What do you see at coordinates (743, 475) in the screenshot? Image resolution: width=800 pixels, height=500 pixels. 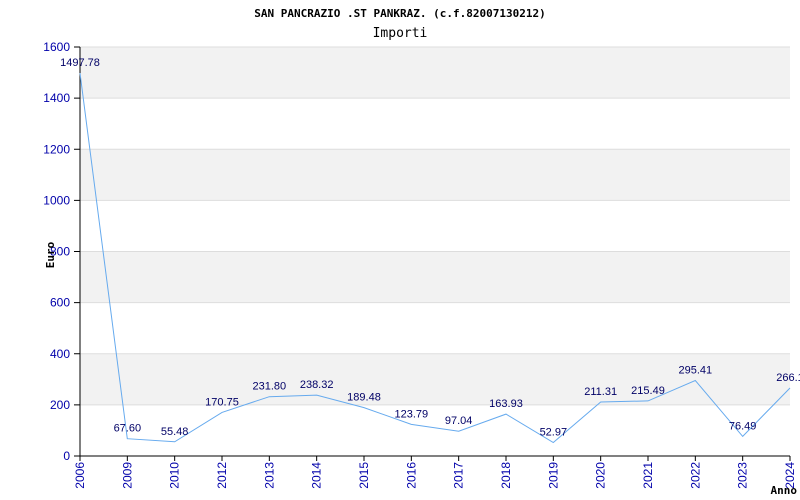 I see `x-tick-label: 2023` at bounding box center [743, 475].